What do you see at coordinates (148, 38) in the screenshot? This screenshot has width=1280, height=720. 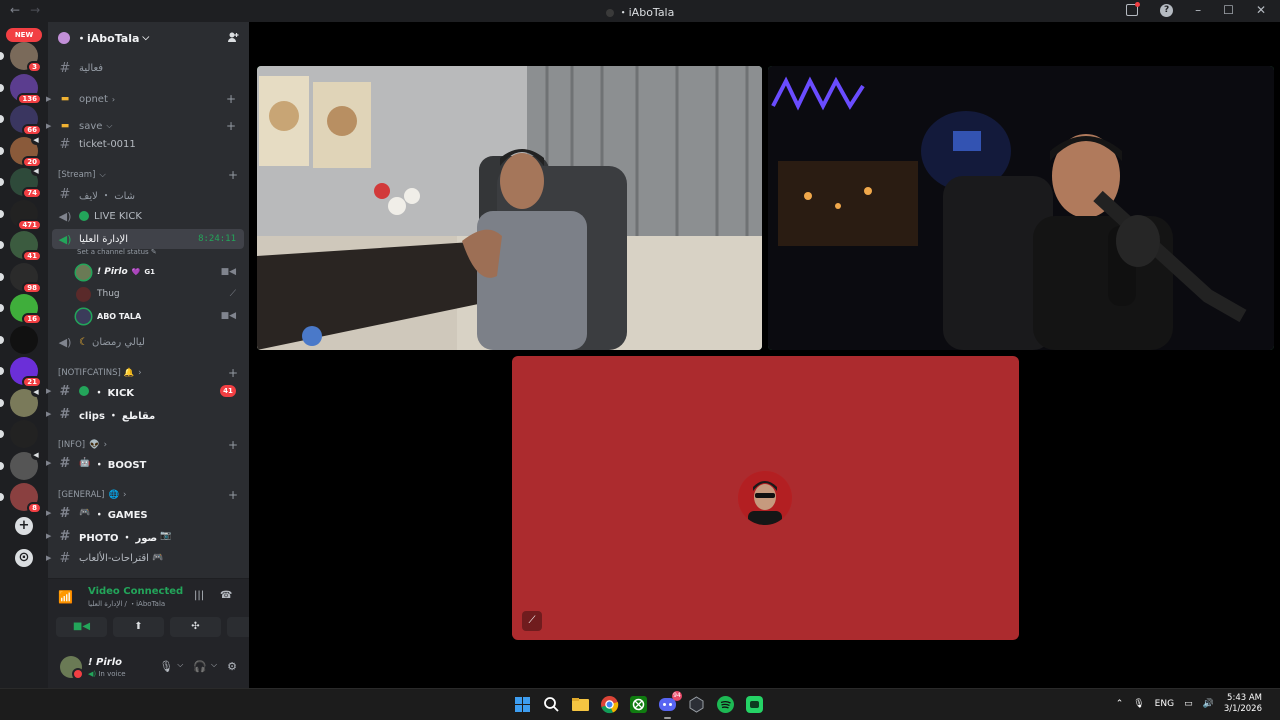 I see `guild-header: ・iAboTala ⌵` at bounding box center [148, 38].